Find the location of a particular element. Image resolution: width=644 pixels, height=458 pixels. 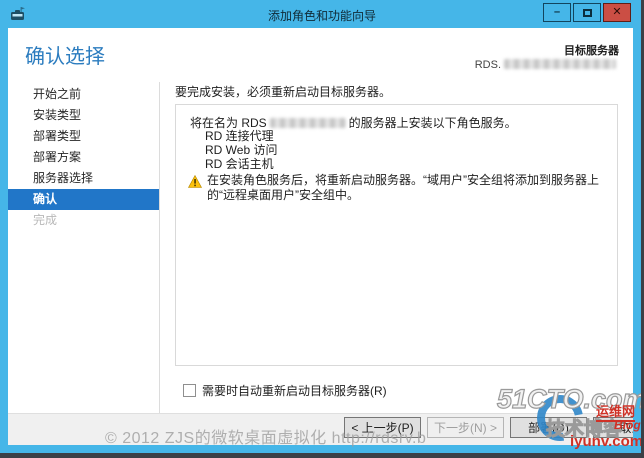

step-deployment-scenario: 部署方案 is located at coordinates (83, 157).